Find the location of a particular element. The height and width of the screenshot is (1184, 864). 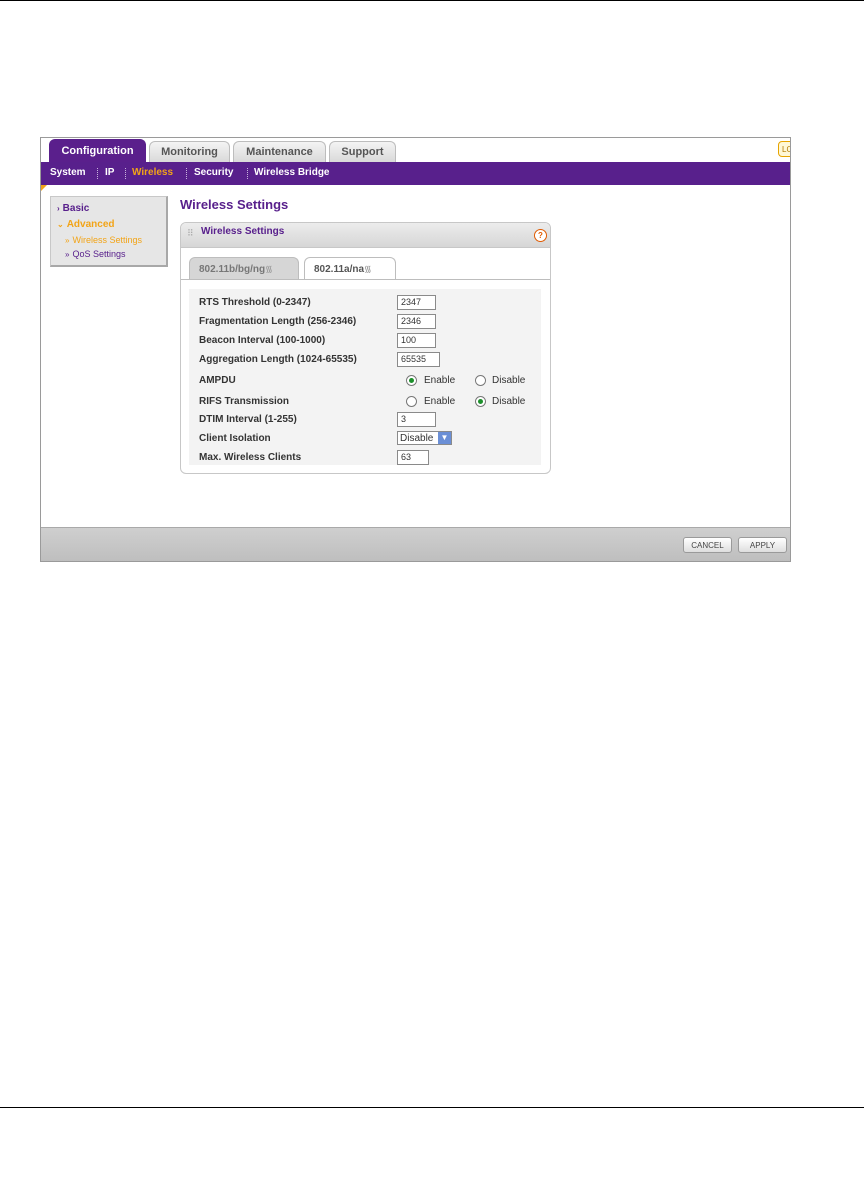

rifs-transmission-label: RIFS Transmission is located at coordinates (244, 401).